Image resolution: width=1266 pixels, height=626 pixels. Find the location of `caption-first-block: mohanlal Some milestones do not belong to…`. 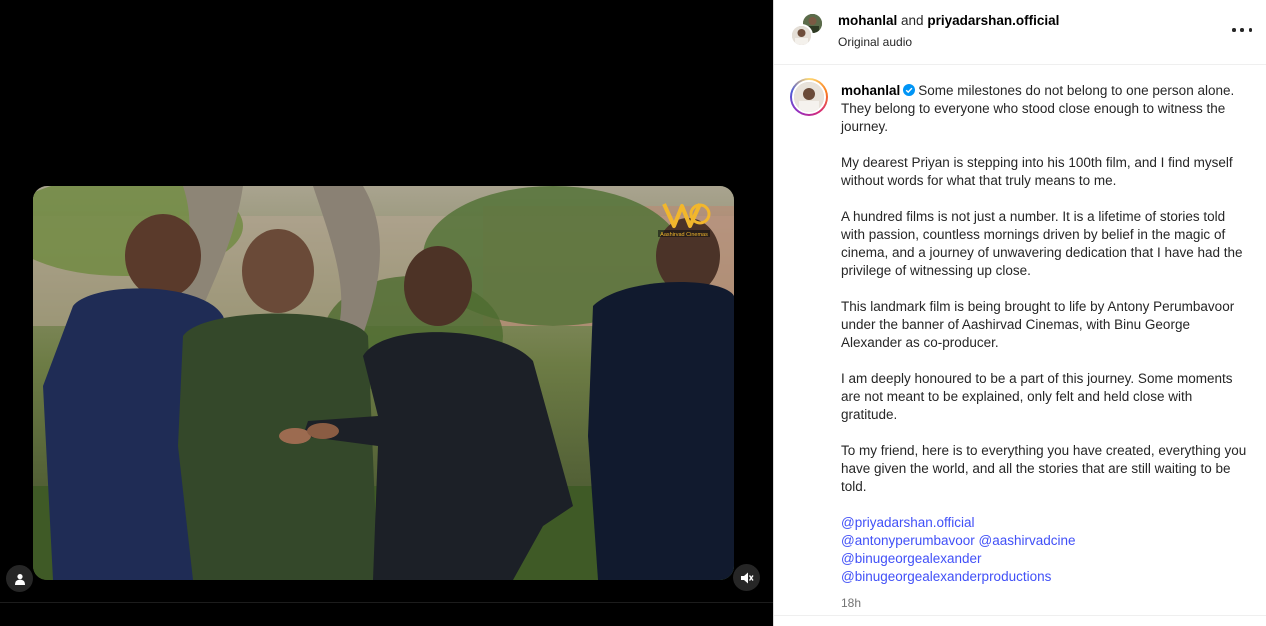

caption-first-block: mohanlal Some milestones do not belong to… is located at coordinates (1046, 109).